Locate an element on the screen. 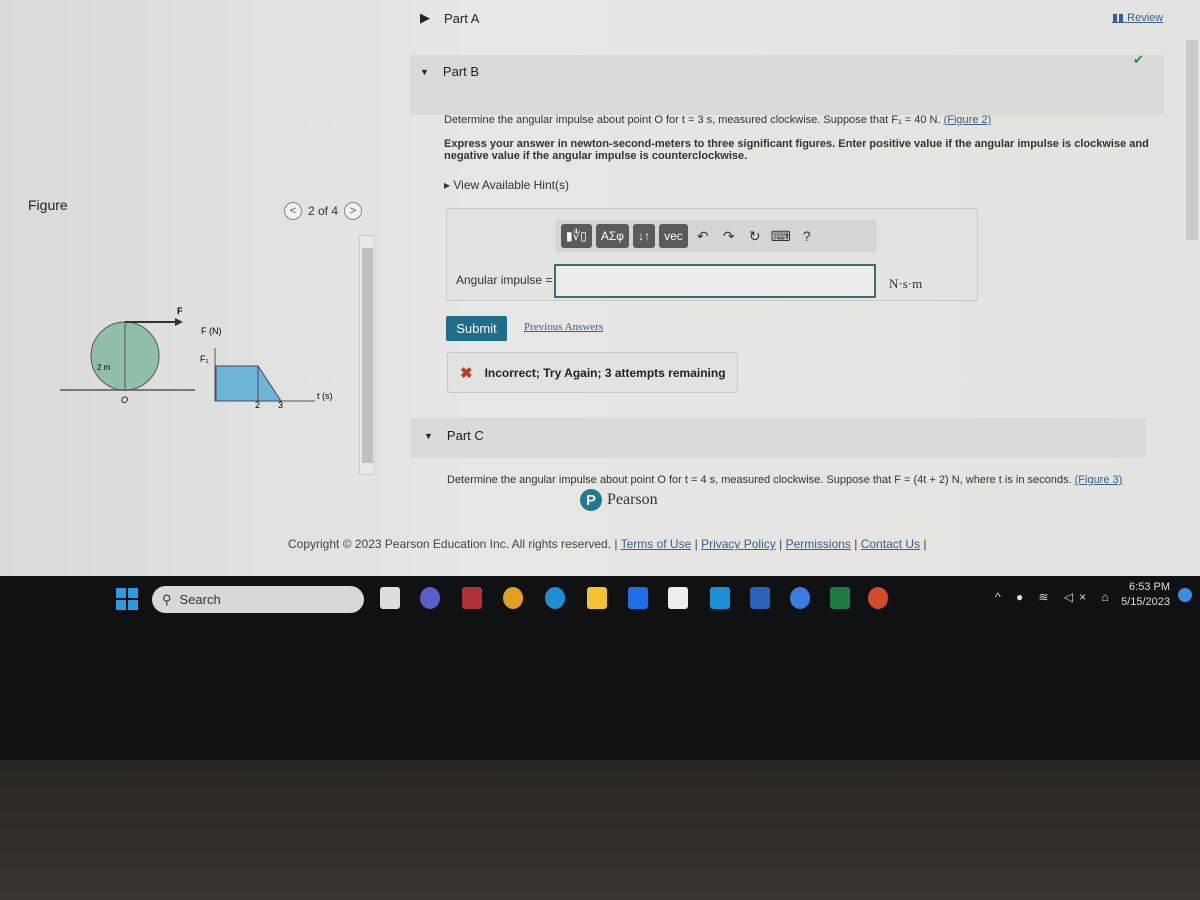 Image resolution: width=1200 pixels, height=900 pixels. undo-icon: ↶ is located at coordinates (703, 236).